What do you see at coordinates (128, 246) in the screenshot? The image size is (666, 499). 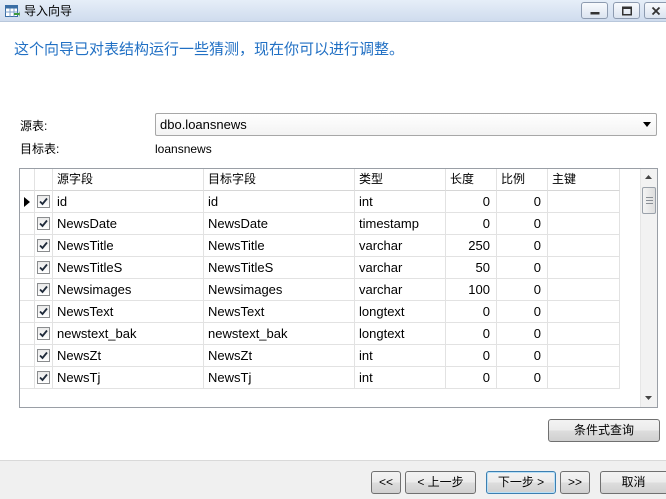 I see `source-field-cell: NewsTitle` at bounding box center [128, 246].